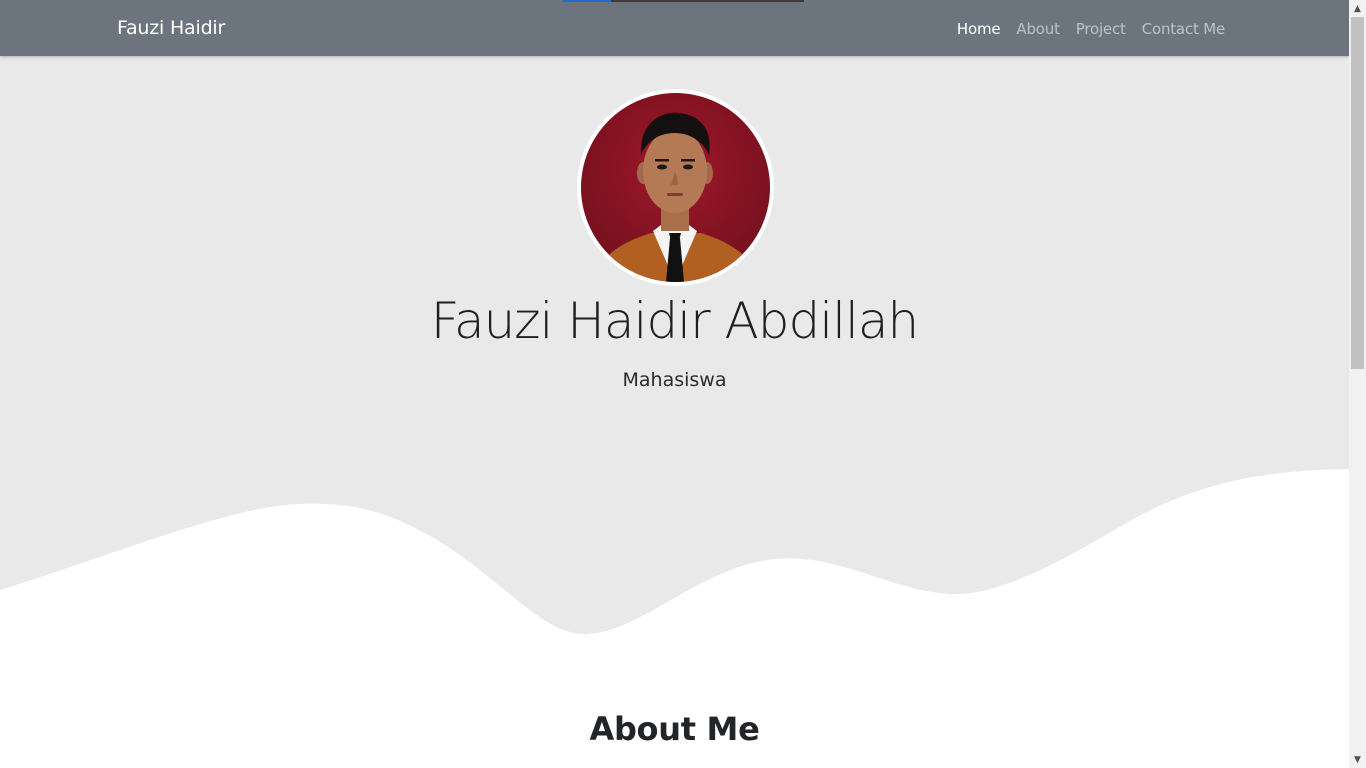 The height and width of the screenshot is (768, 1366). I want to click on chevron-down-icon: ▼, so click(1357, 759).